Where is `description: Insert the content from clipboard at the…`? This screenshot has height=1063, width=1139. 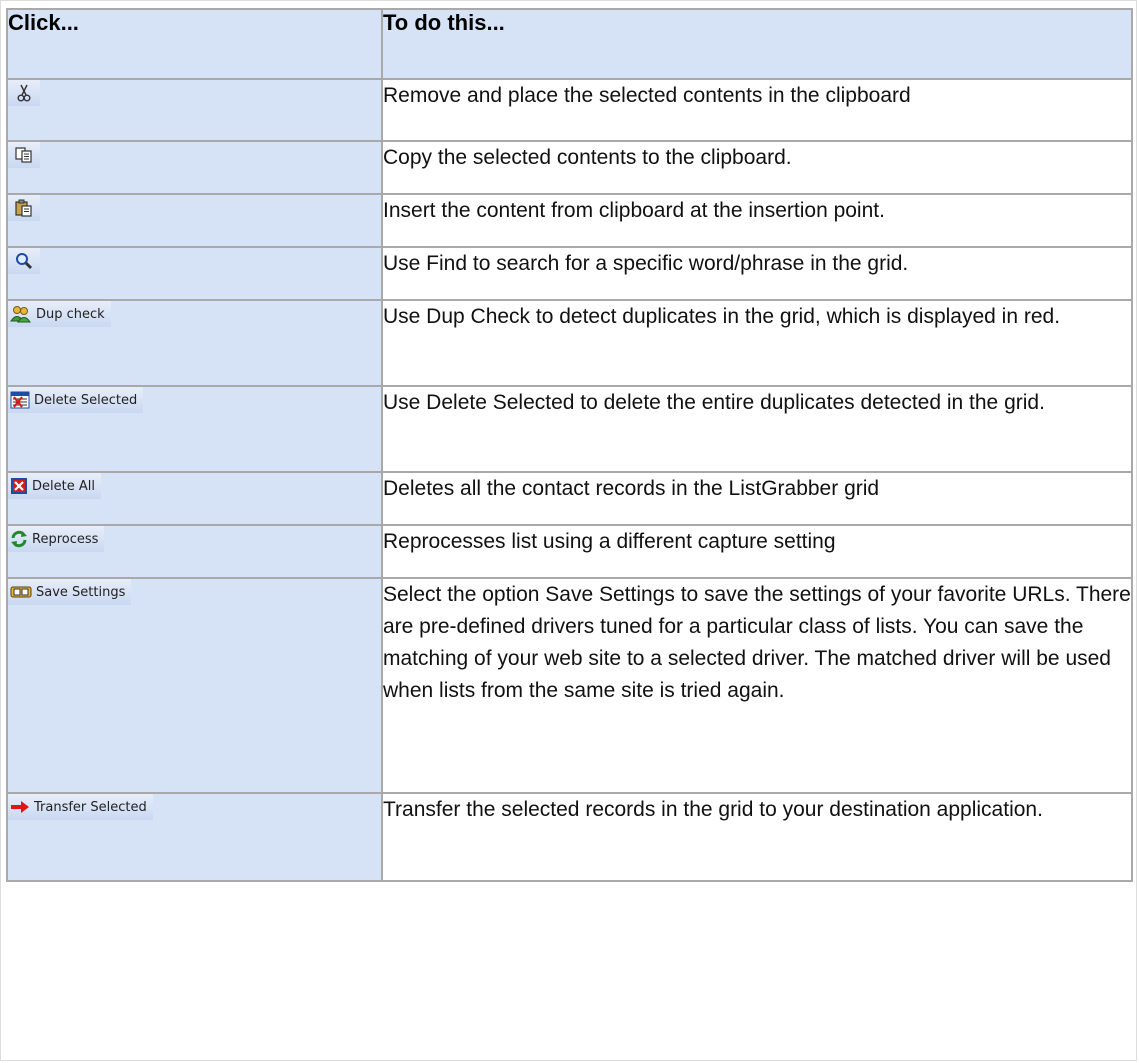
description: Insert the content from clipboard at the… is located at coordinates (758, 221).